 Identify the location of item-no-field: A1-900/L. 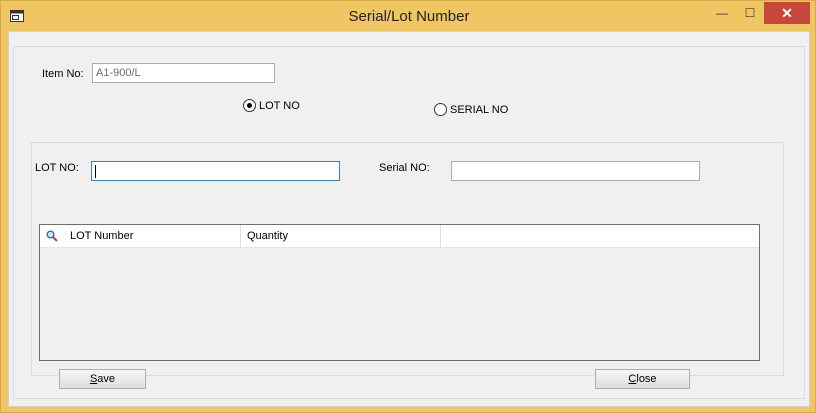
(183, 73).